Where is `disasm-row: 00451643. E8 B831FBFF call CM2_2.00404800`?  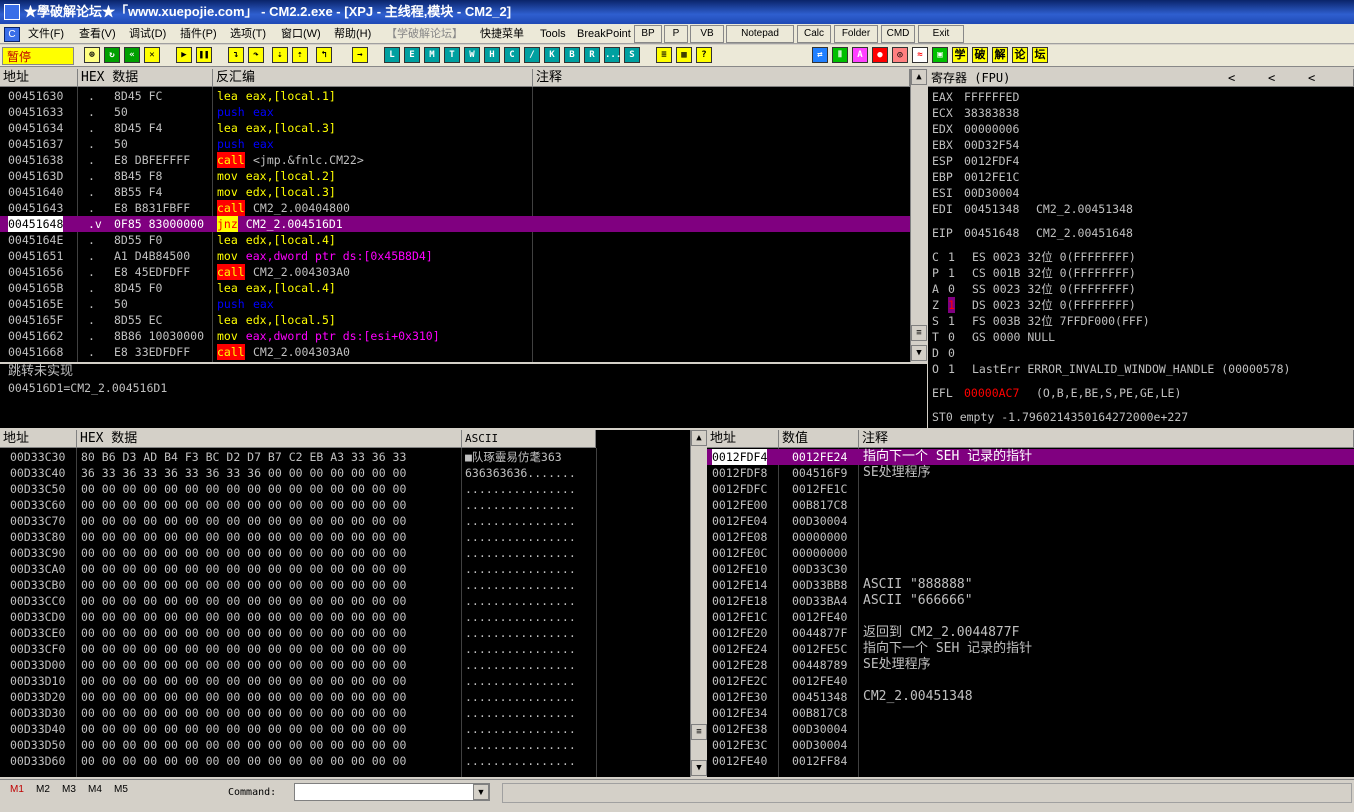 disasm-row: 00451643. E8 B831FBFF call CM2_2.00404800 is located at coordinates (455, 208).